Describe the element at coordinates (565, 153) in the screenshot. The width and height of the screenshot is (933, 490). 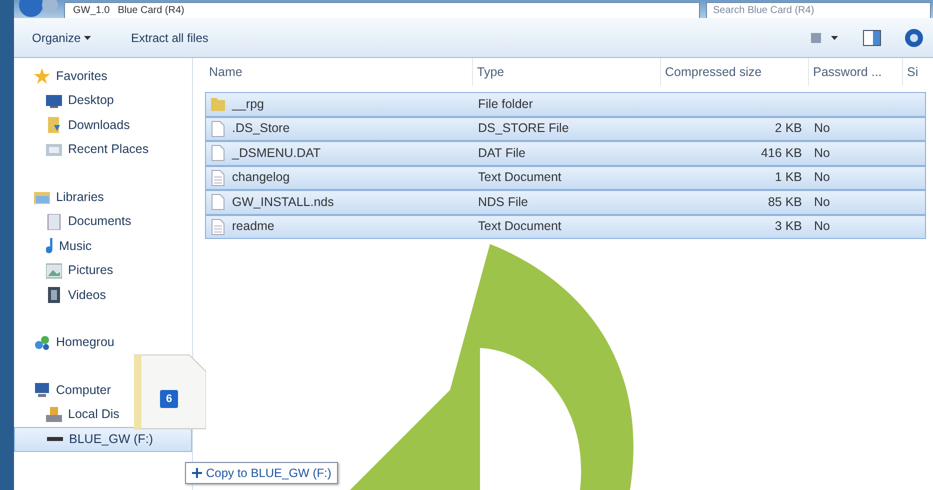
I see `file-row: _DSMENU.DAT DAT File 416 KB No` at that location.